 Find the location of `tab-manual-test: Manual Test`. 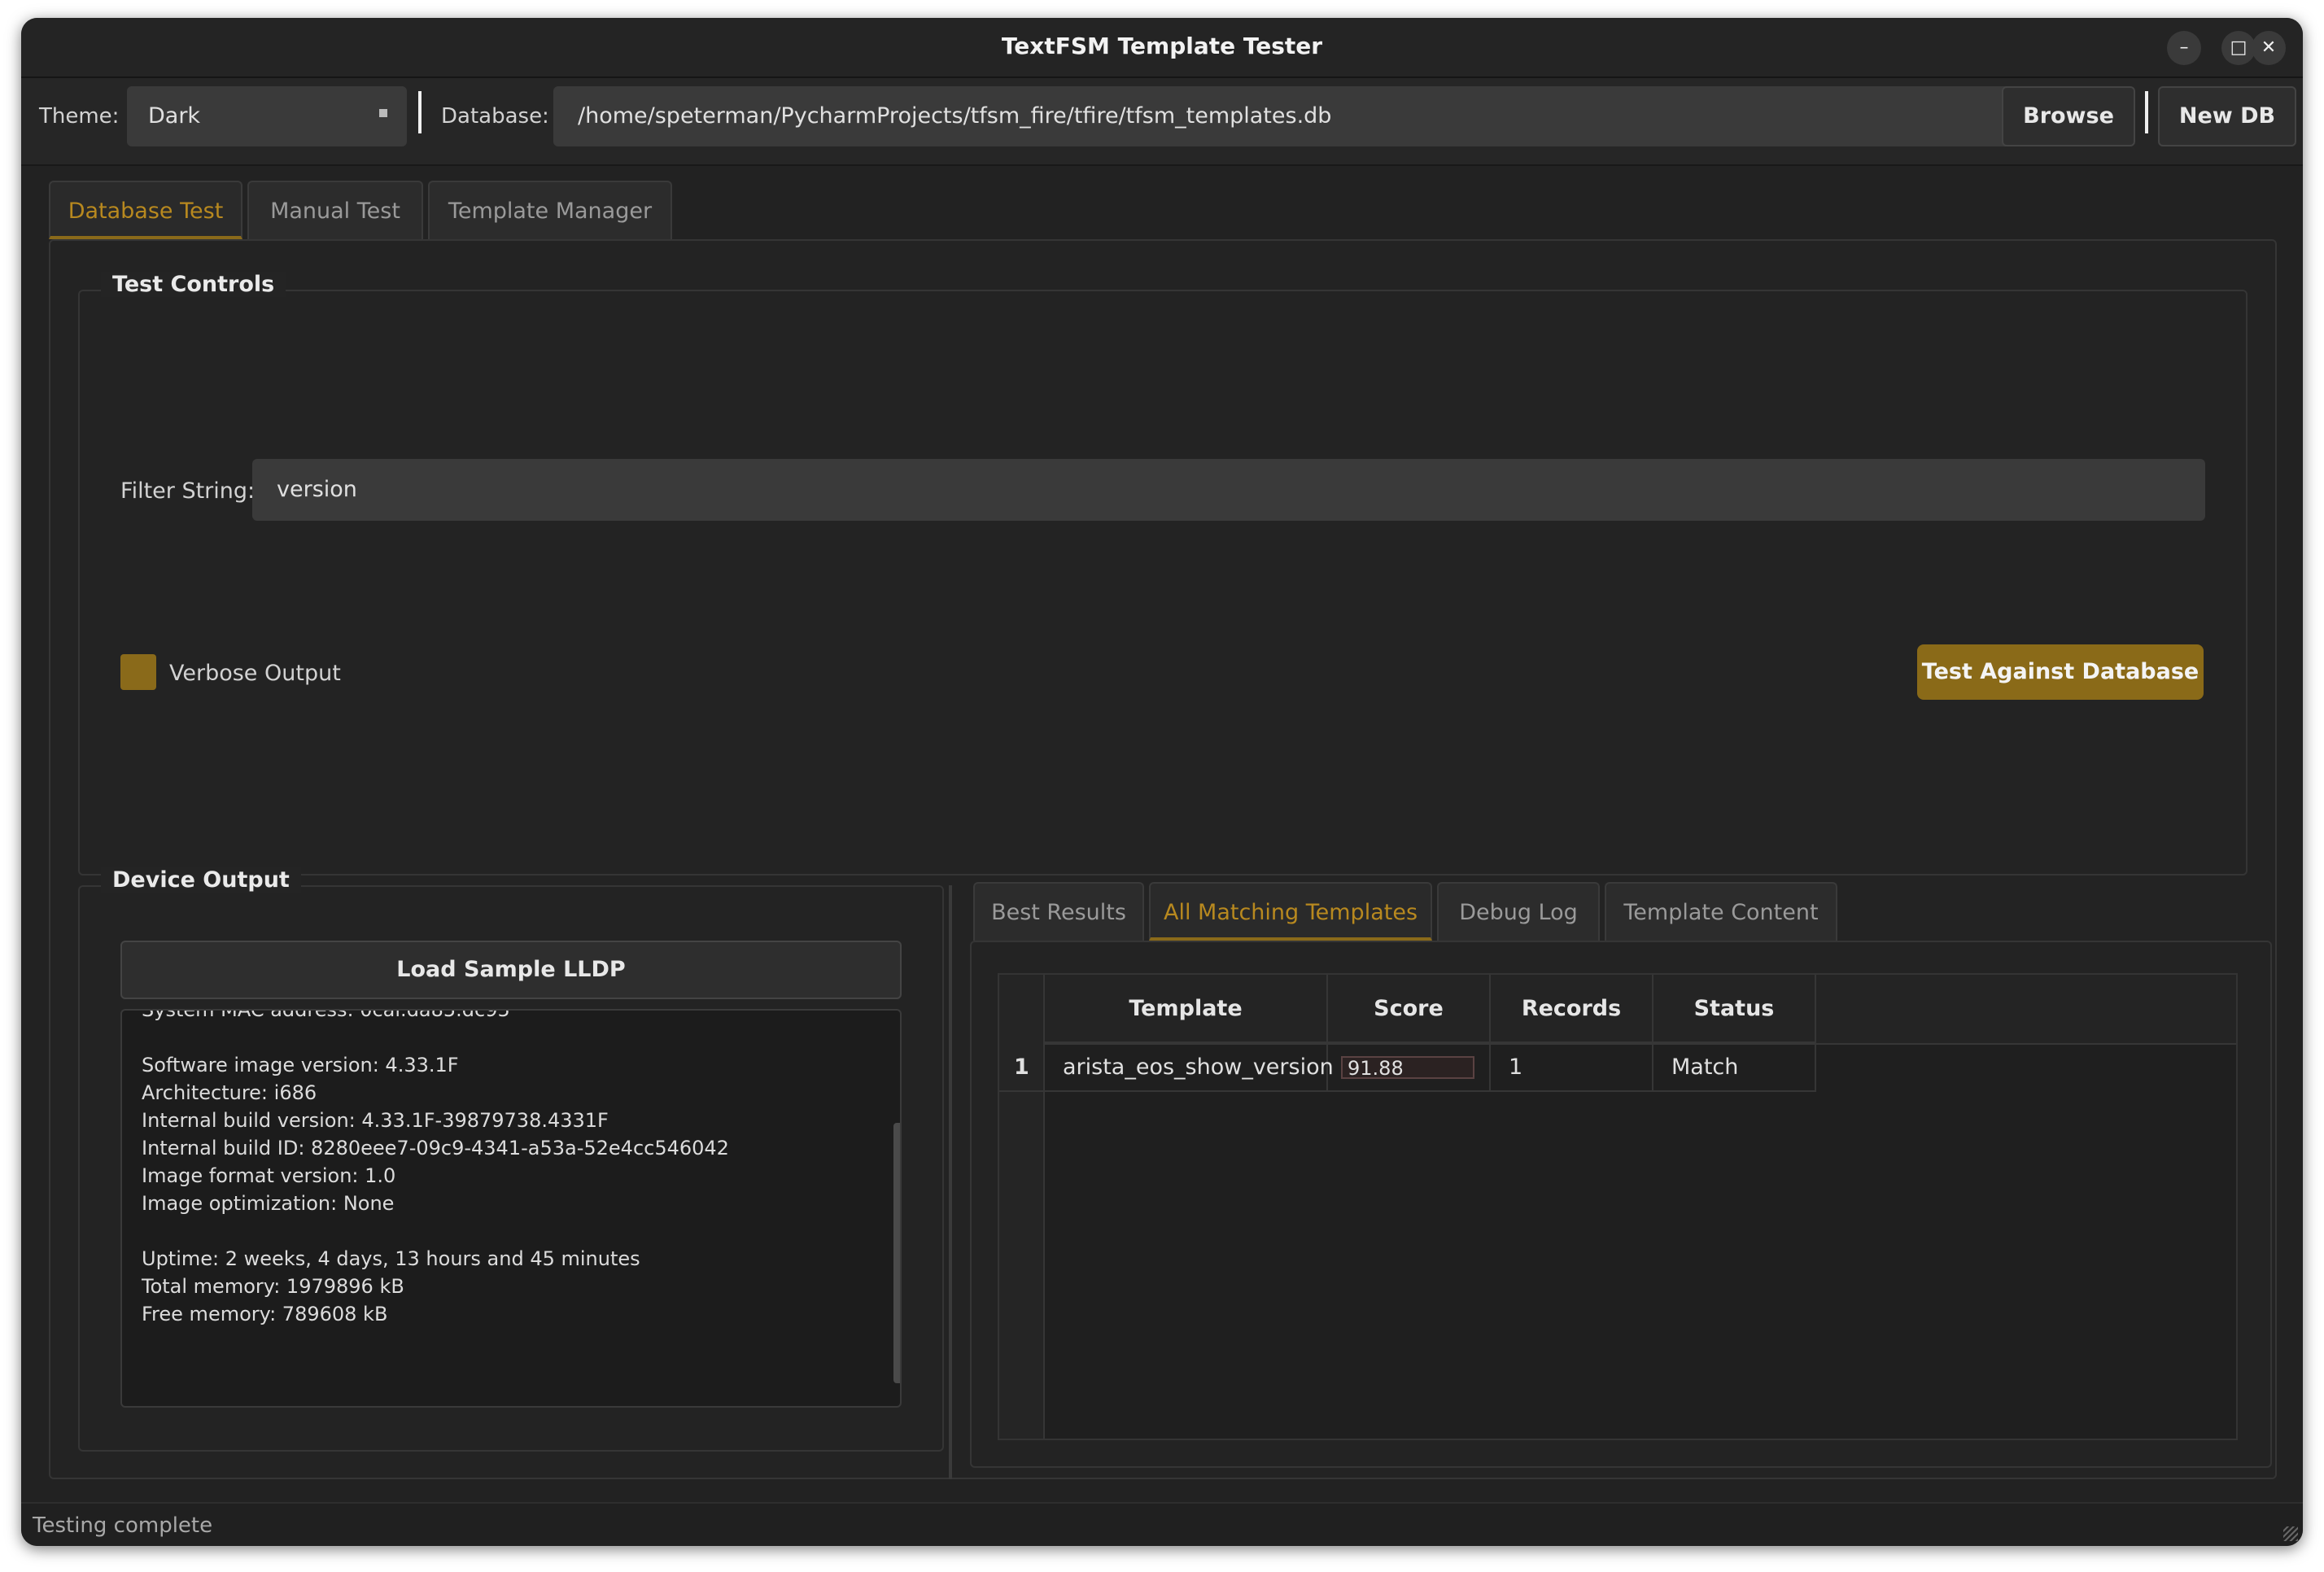

tab-manual-test: Manual Test is located at coordinates (335, 210).